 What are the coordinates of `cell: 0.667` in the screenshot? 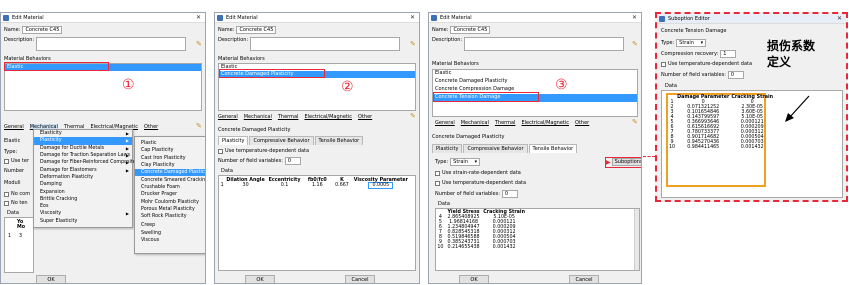 It's located at (341, 185).